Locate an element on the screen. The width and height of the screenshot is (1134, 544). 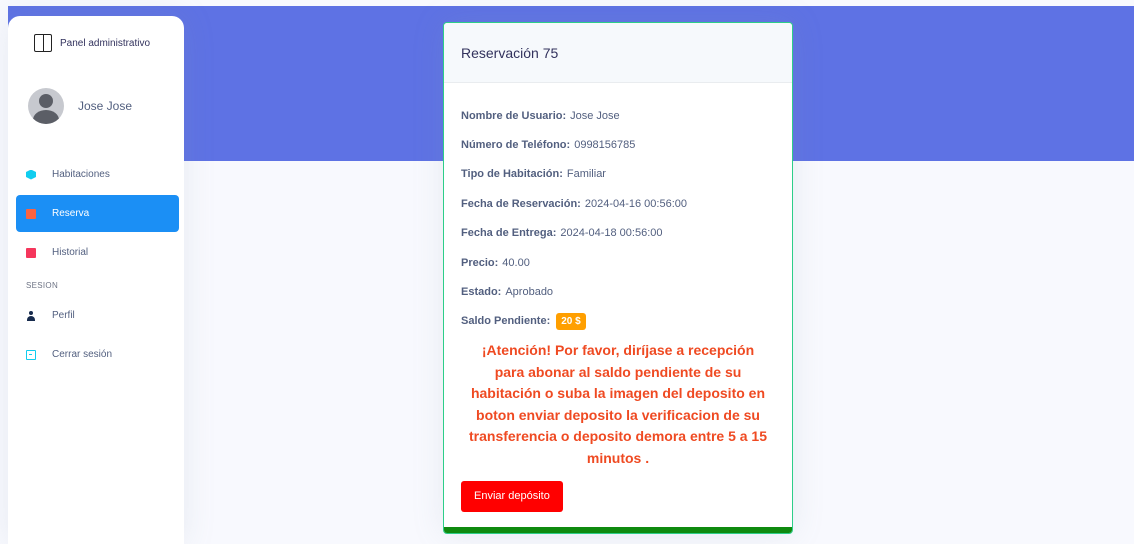
sidebar-item-cerrar-sesion: Cerrar sesión is located at coordinates (97, 354).